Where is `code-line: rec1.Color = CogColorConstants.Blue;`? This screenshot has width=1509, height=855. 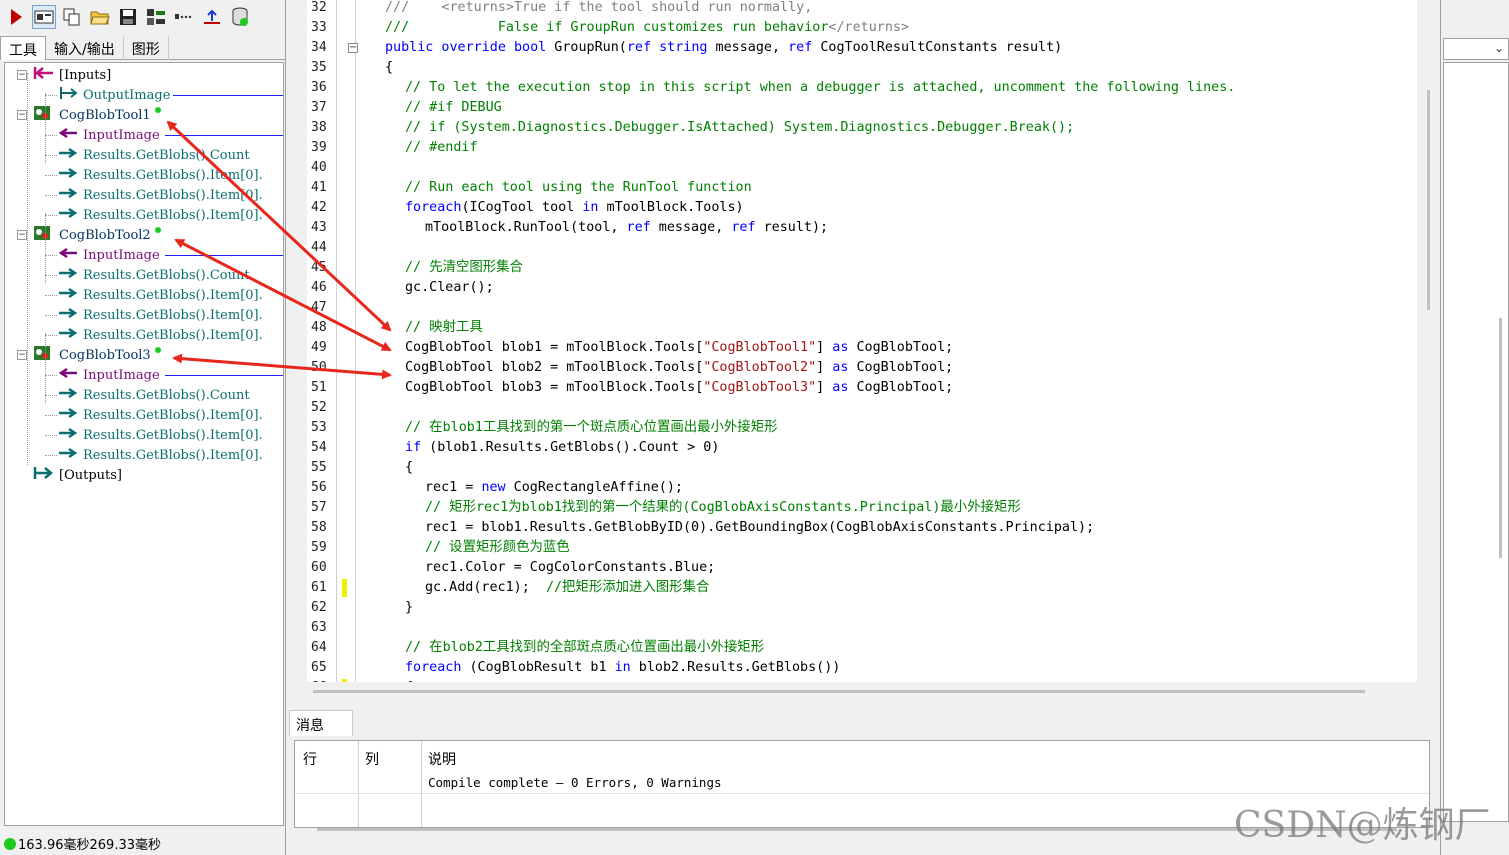
code-line: rec1.Color = CogColorConstants.Blue; is located at coordinates (570, 568).